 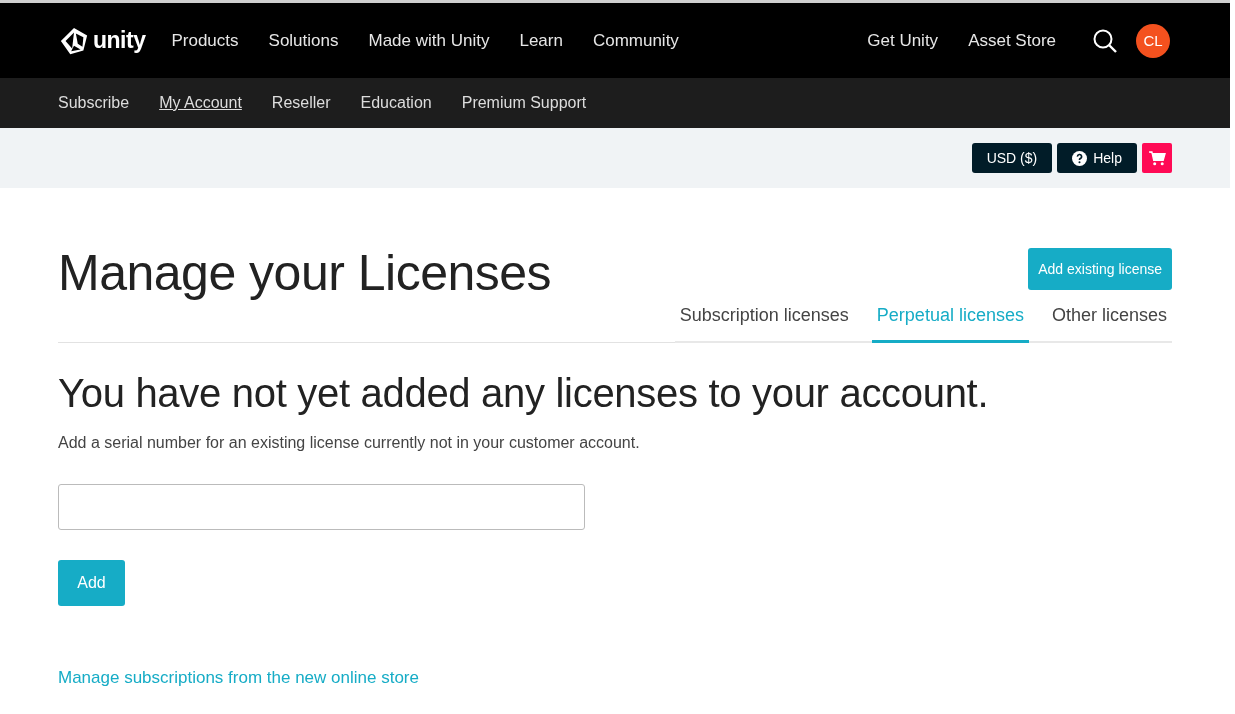 I want to click on cube-logo-icon, so click(x=74, y=40).